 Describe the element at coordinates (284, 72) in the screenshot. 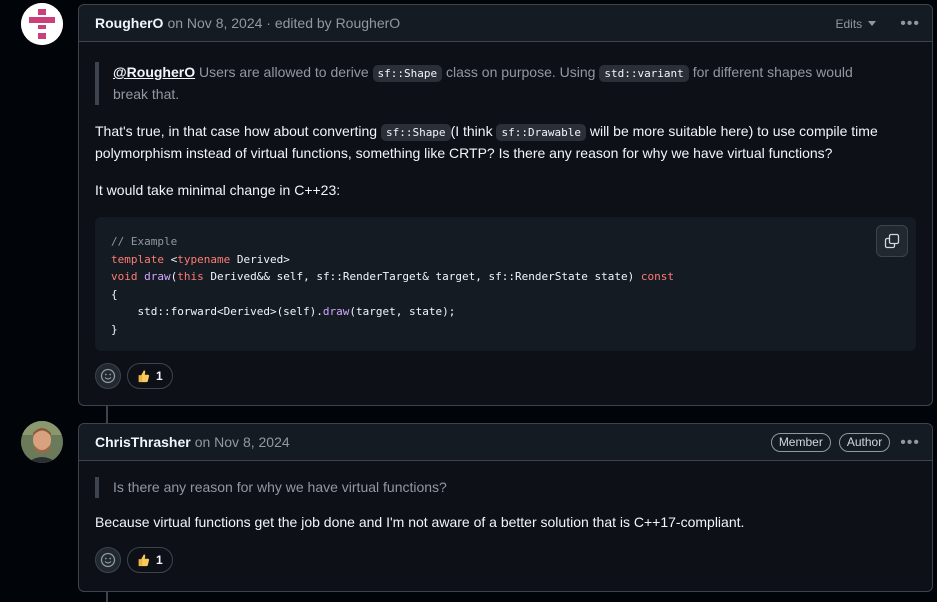

I see `quote-text: Users are allowed to derive` at that location.